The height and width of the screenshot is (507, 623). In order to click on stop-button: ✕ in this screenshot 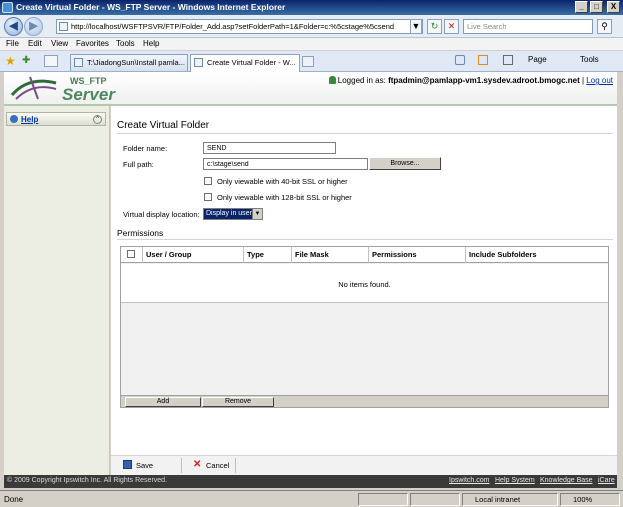, I will do `click(451, 26)`.